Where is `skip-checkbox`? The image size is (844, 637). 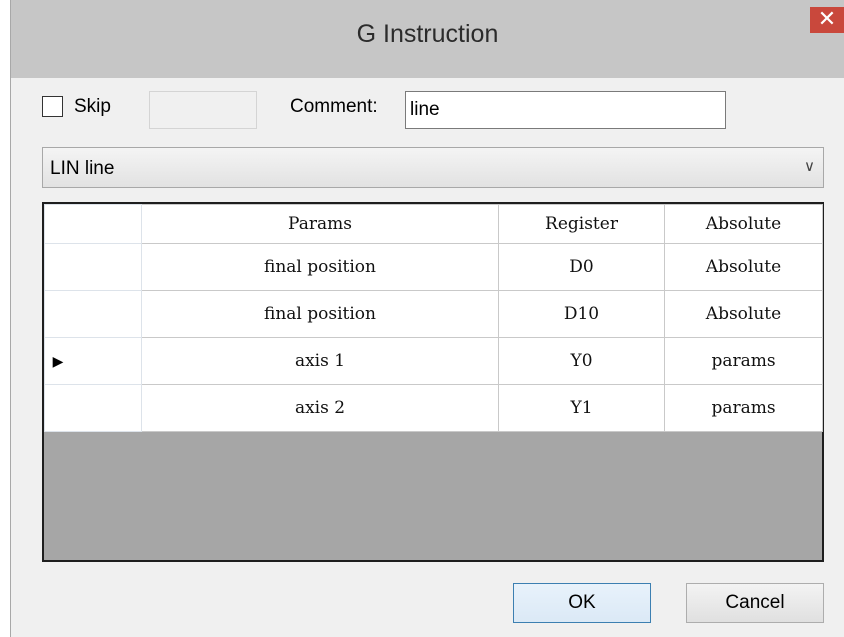 skip-checkbox is located at coordinates (52, 106).